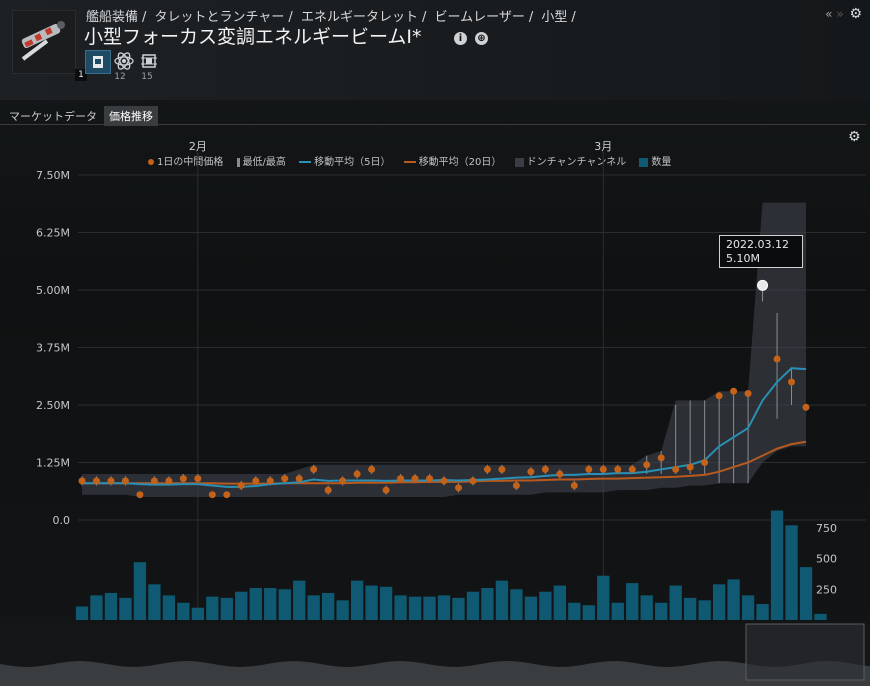 Image resolution: width=870 pixels, height=686 pixels. What do you see at coordinates (826, 589) in the screenshot?
I see `volume-tick-label: 250` at bounding box center [826, 589].